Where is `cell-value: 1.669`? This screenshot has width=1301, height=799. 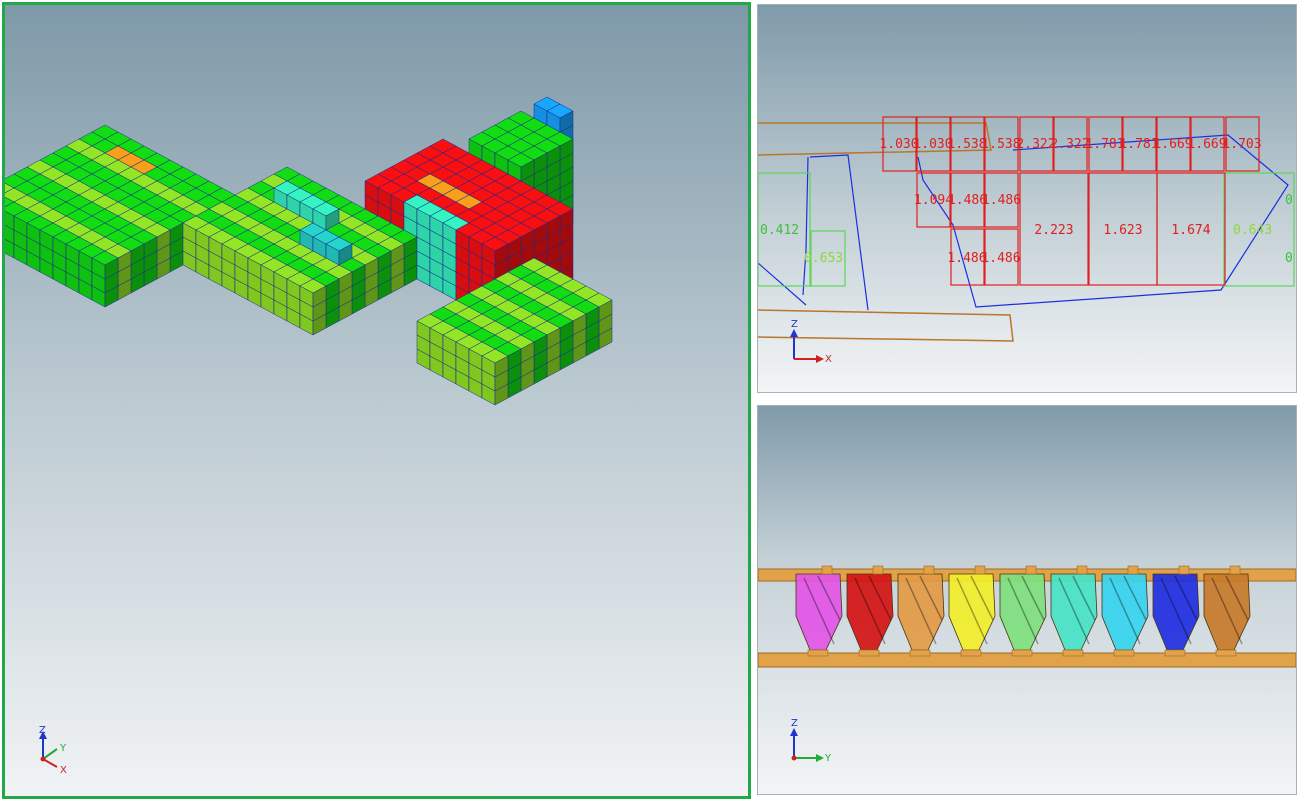 cell-value: 1.669 is located at coordinates (1206, 144).